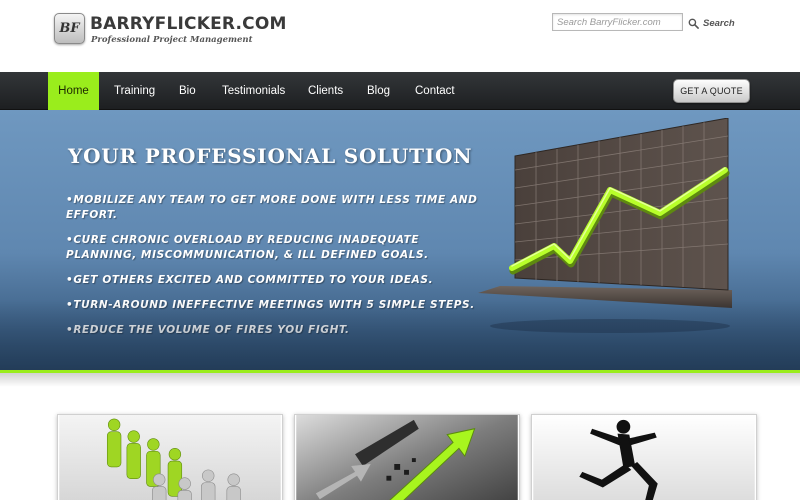 This screenshot has width=800, height=500. I want to click on team-figures-image, so click(170, 457).